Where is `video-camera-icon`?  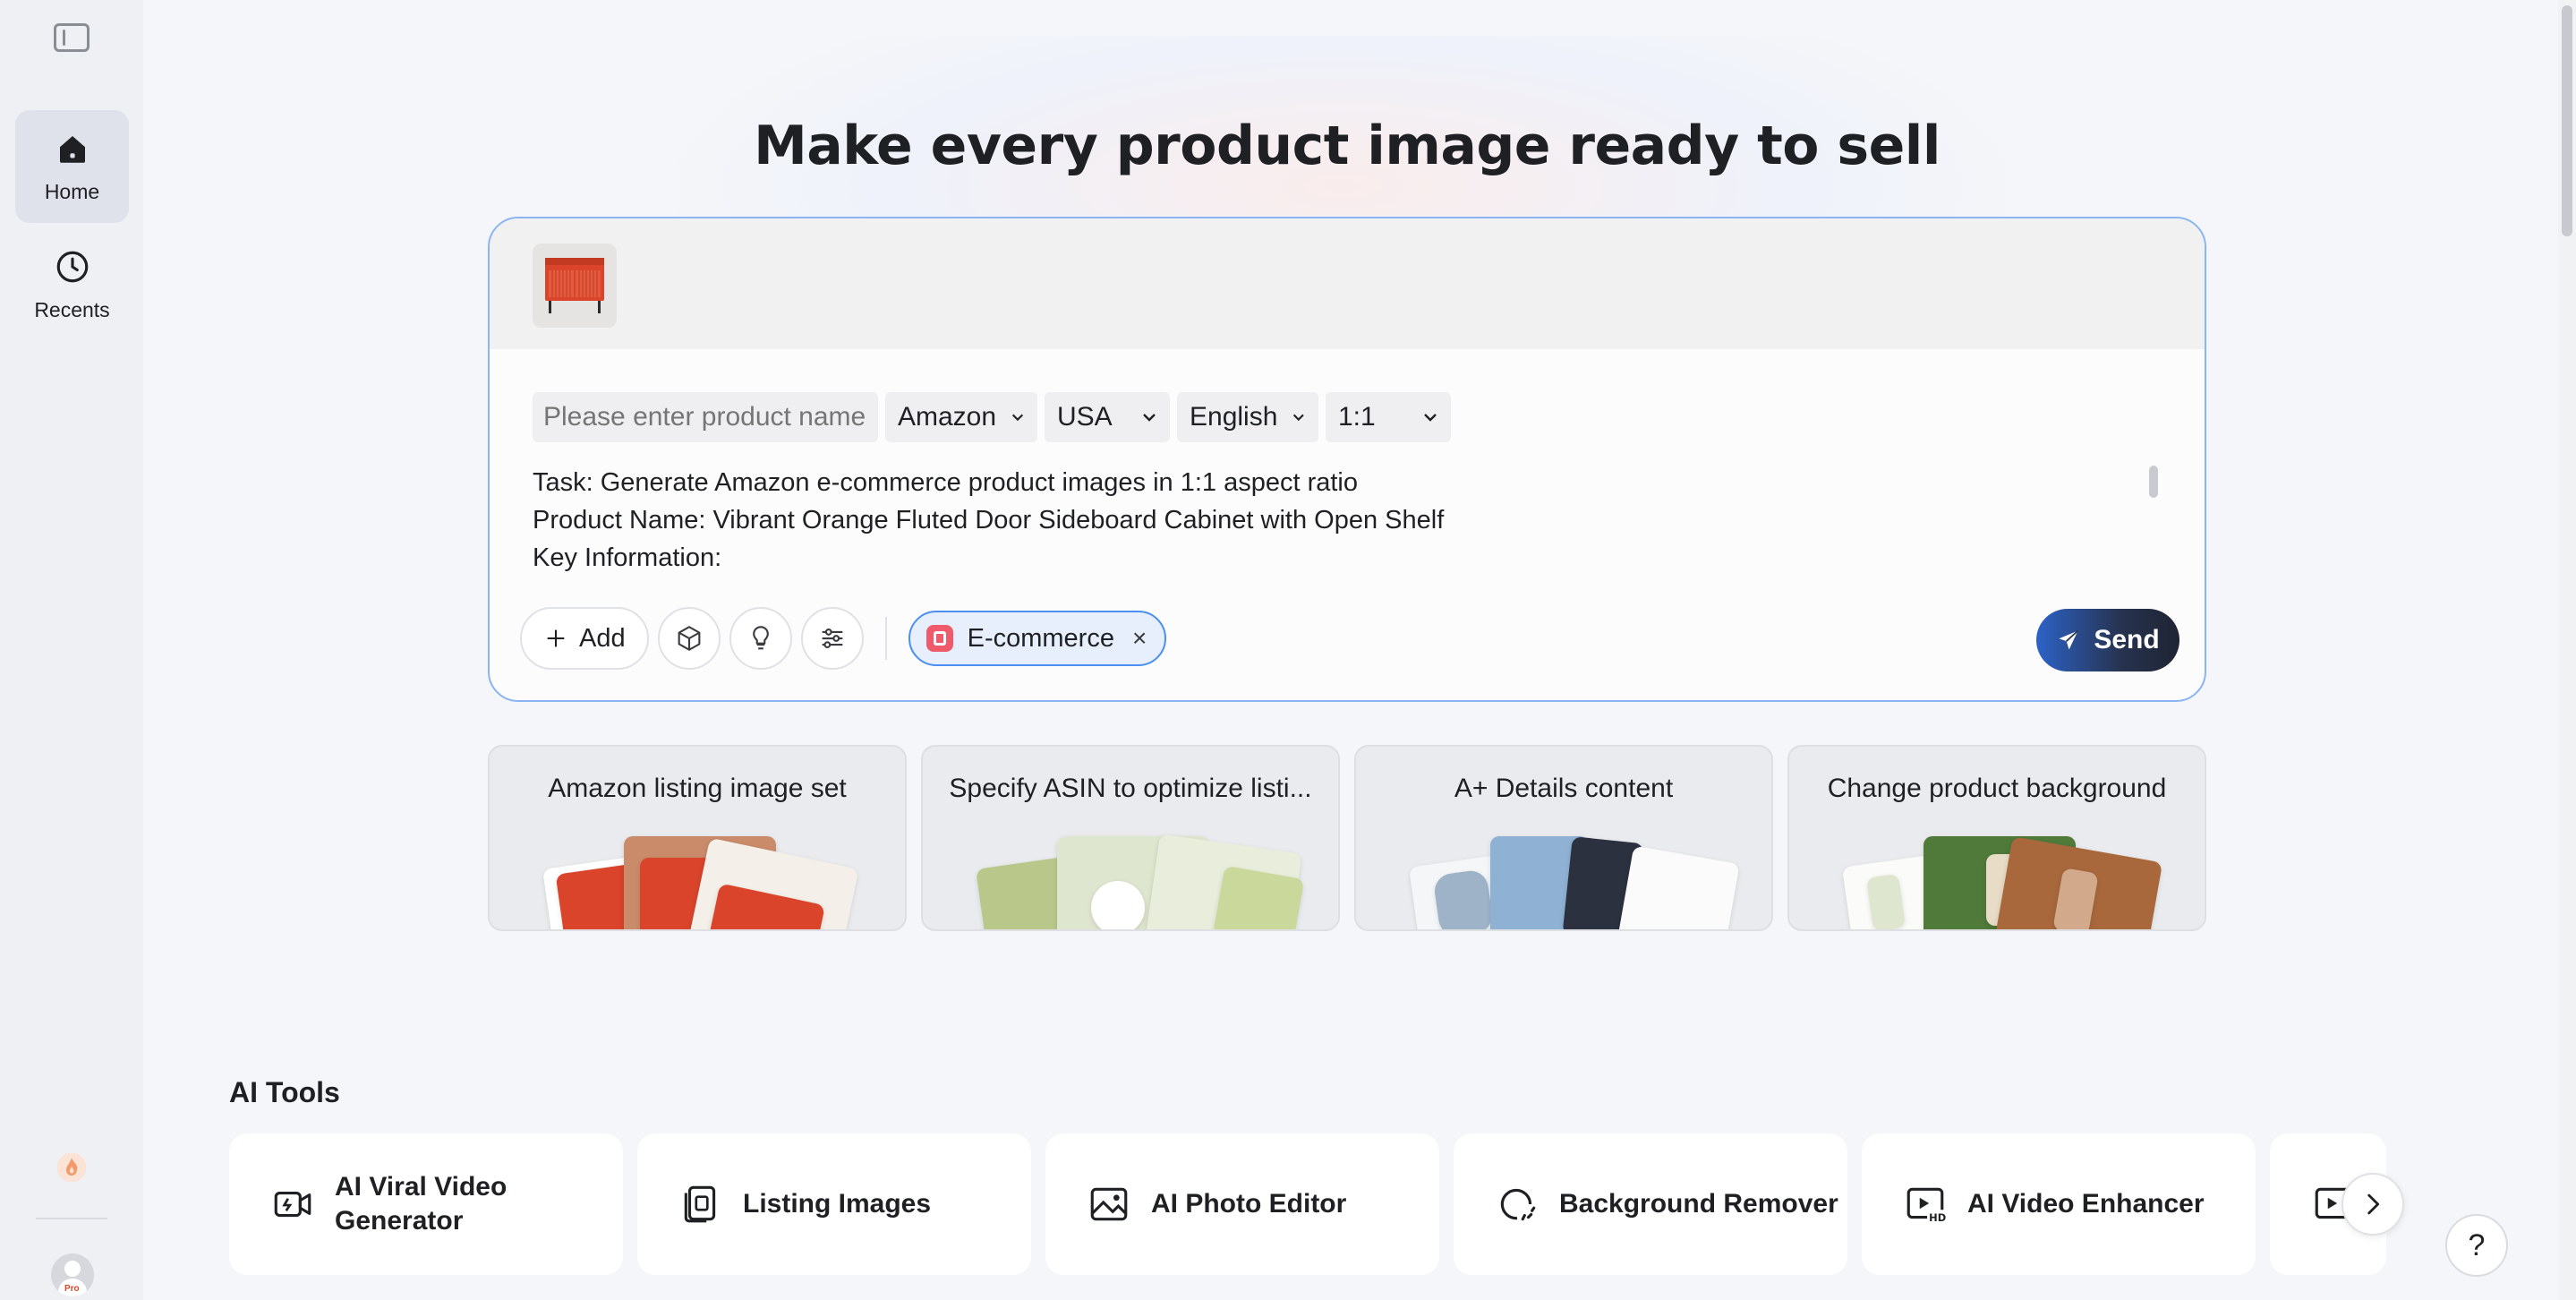 video-camera-icon is located at coordinates (292, 1204).